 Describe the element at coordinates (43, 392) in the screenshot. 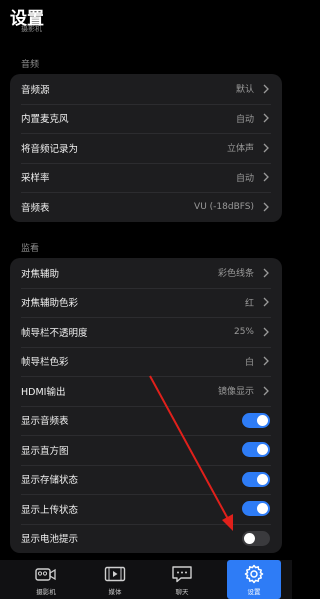

I see `setting-label: HDMI输出` at that location.